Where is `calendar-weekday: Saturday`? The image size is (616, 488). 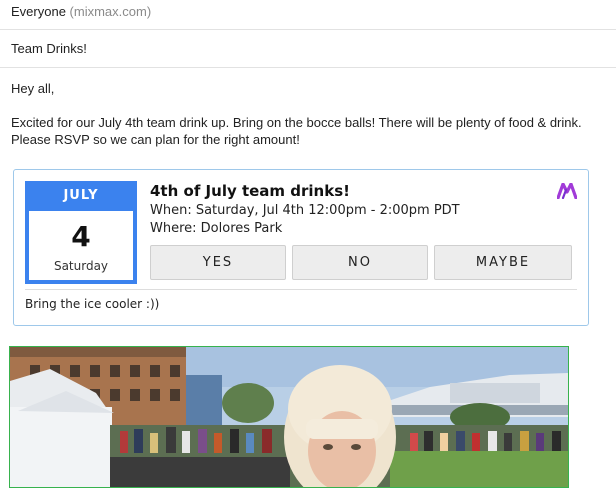
calendar-weekday: Saturday is located at coordinates (81, 266).